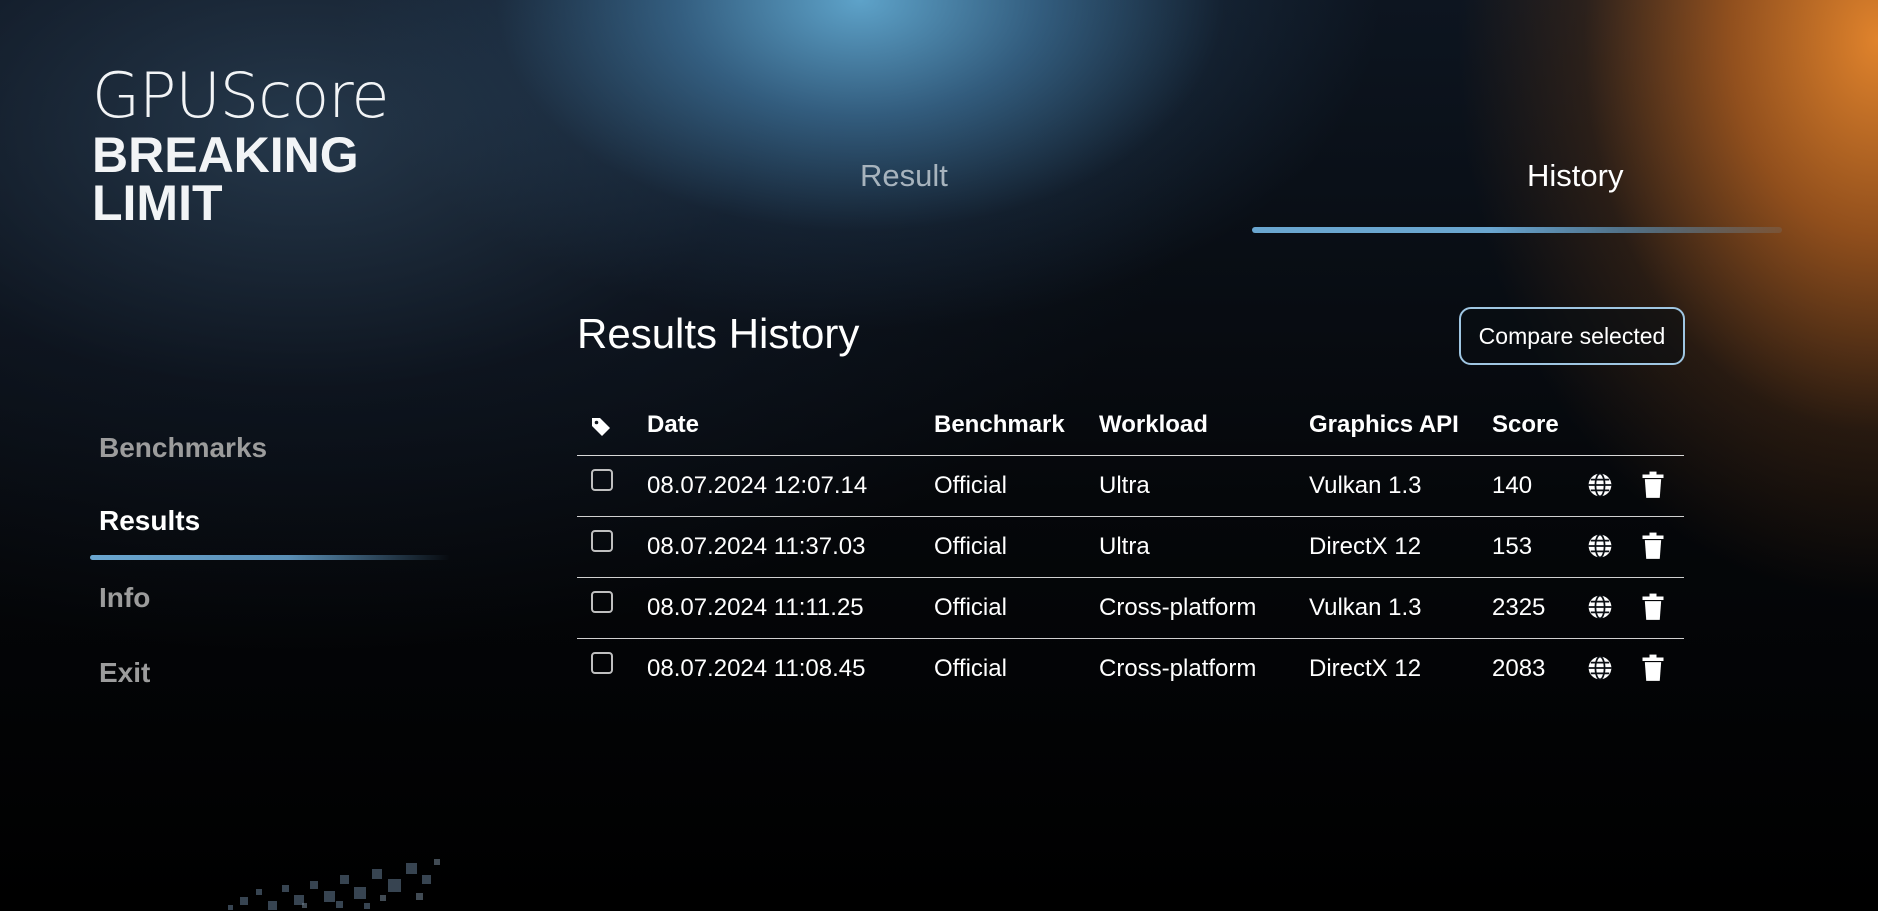 The image size is (1878, 911). I want to click on cell-score: 153, so click(1512, 546).